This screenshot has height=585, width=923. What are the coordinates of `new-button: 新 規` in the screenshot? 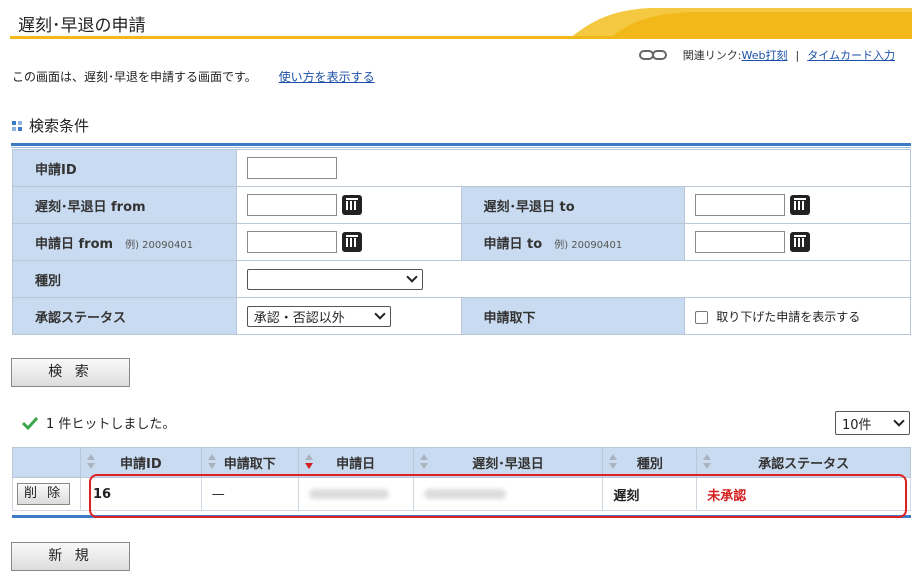 It's located at (70, 556).